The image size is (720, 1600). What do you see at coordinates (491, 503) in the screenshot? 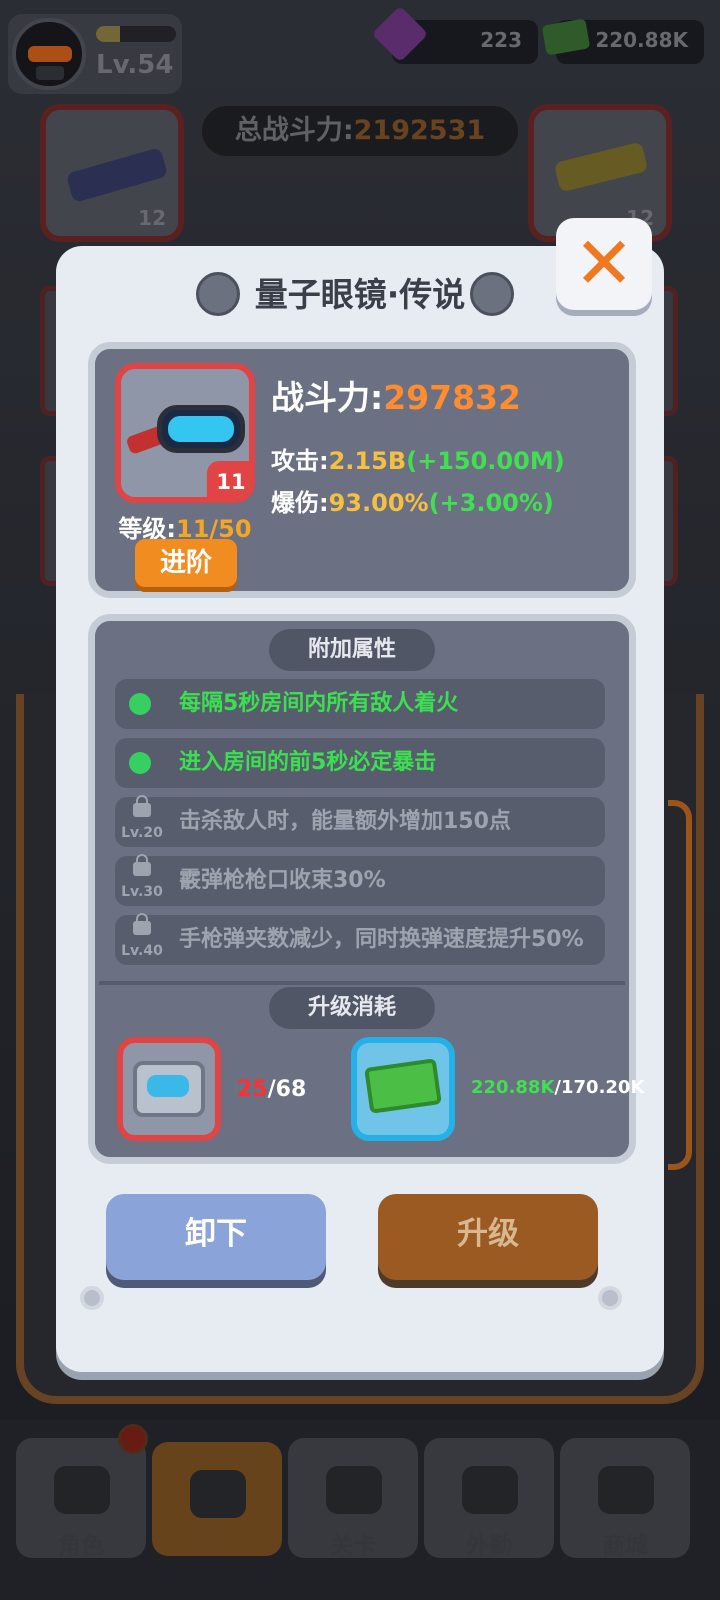
I see `stat-increase: (+3.00%)` at bounding box center [491, 503].